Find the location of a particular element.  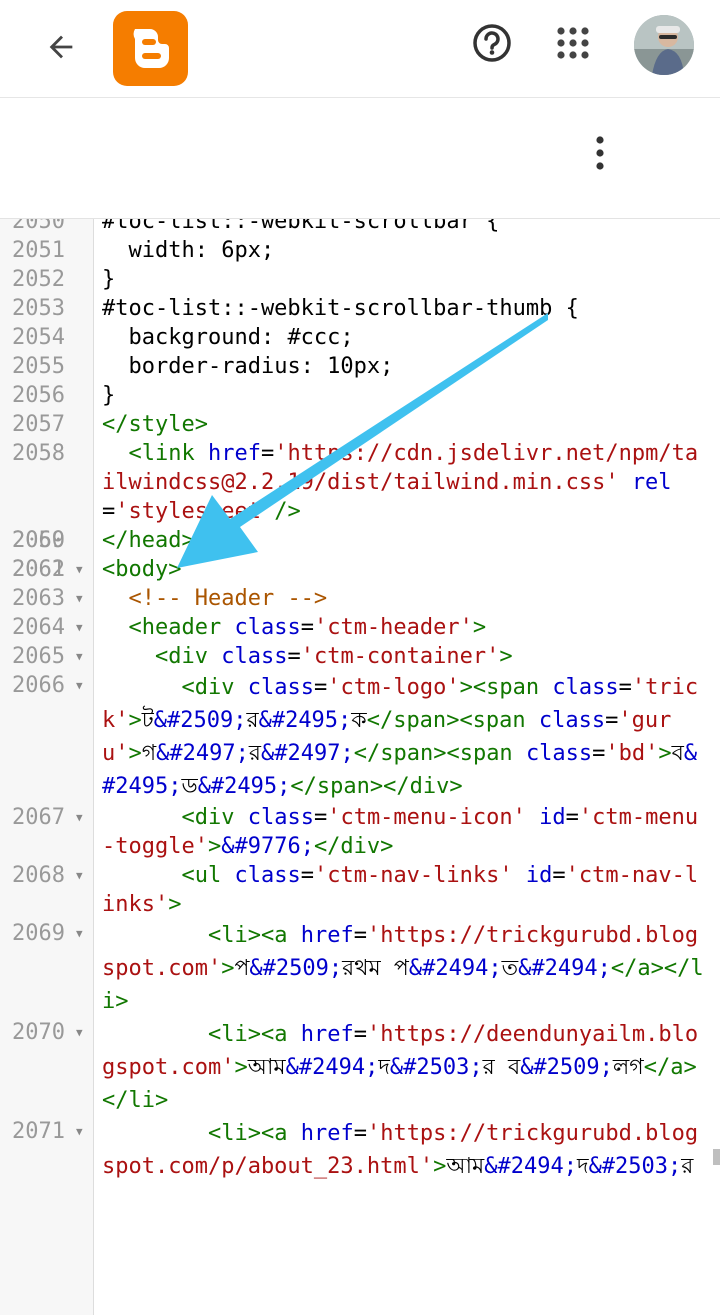

line-number: 2069 is located at coordinates (38, 933).